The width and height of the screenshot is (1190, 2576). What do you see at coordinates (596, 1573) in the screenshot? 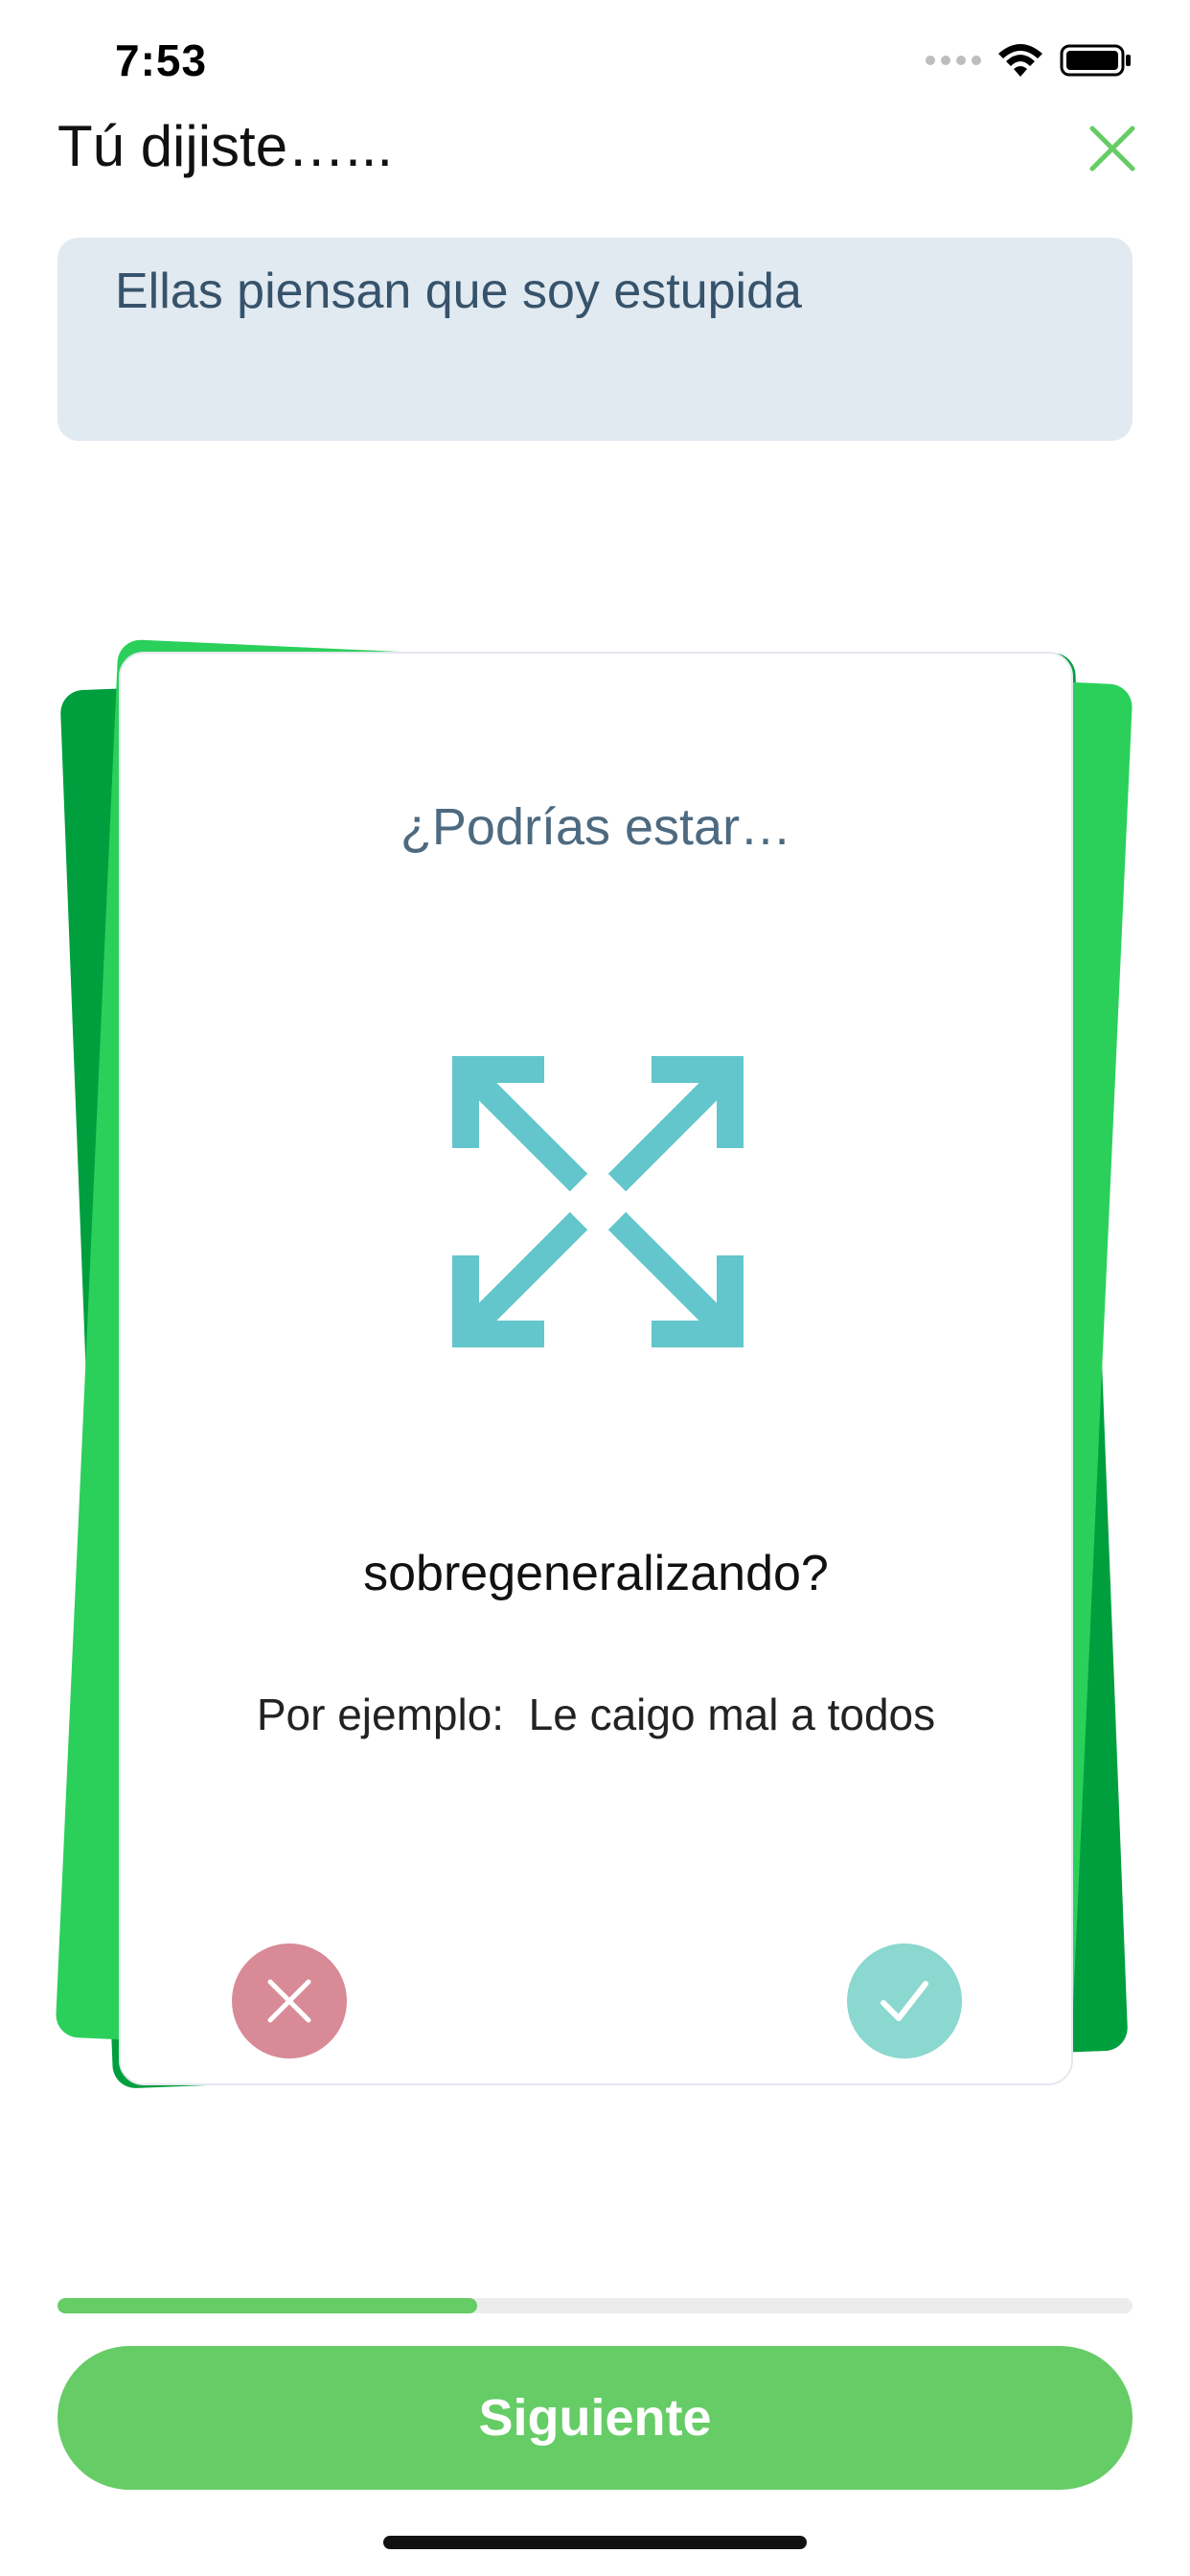
I see `distortion-label: sobregeneralizando?` at bounding box center [596, 1573].